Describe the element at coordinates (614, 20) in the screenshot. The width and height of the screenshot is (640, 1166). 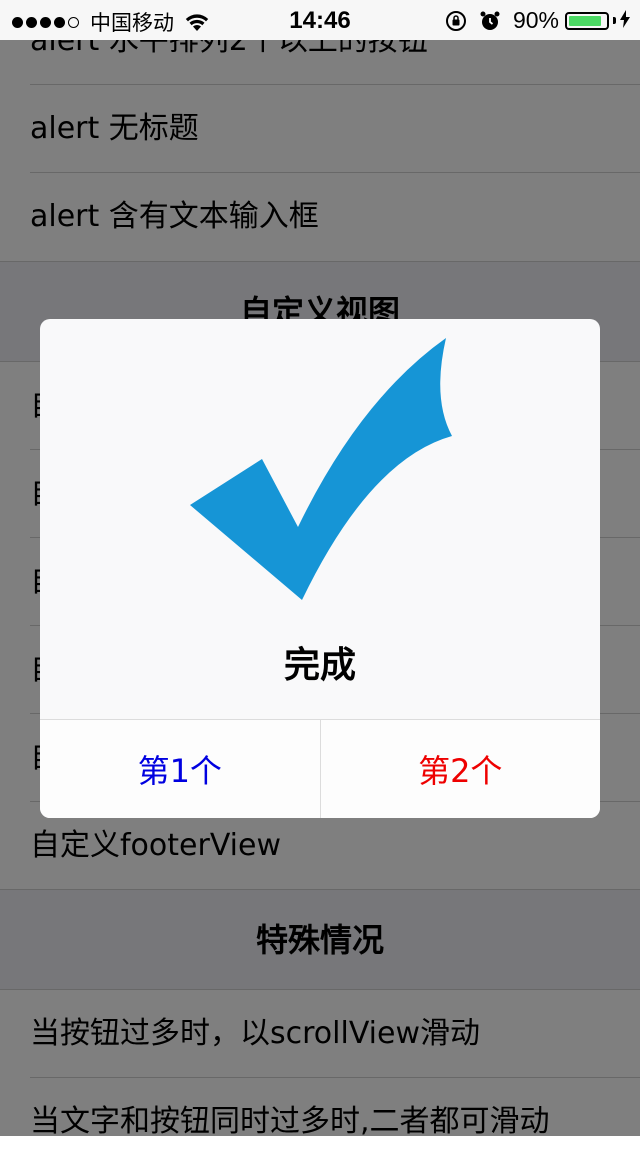
I see `battery-cap` at that location.